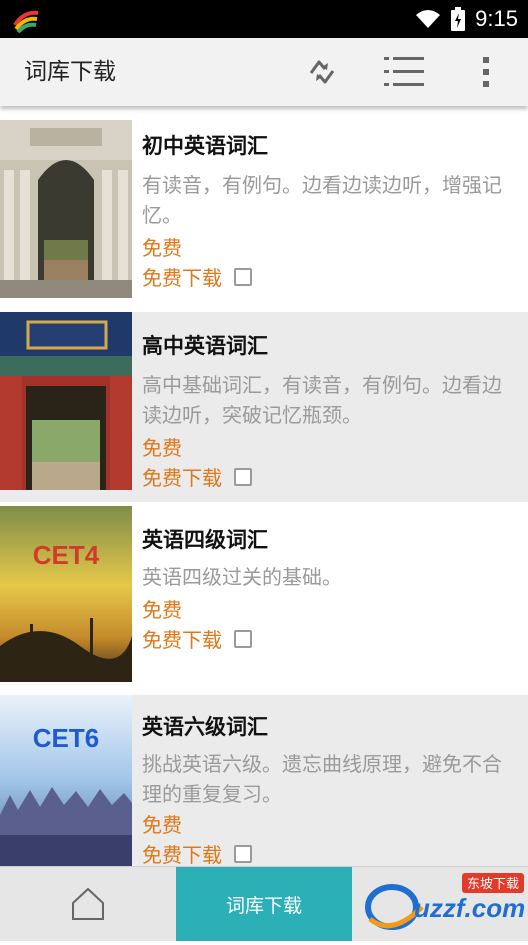 Image resolution: width=528 pixels, height=945 pixels. Describe the element at coordinates (66, 780) in the screenshot. I see `cet6-cover-image: CET6` at that location.